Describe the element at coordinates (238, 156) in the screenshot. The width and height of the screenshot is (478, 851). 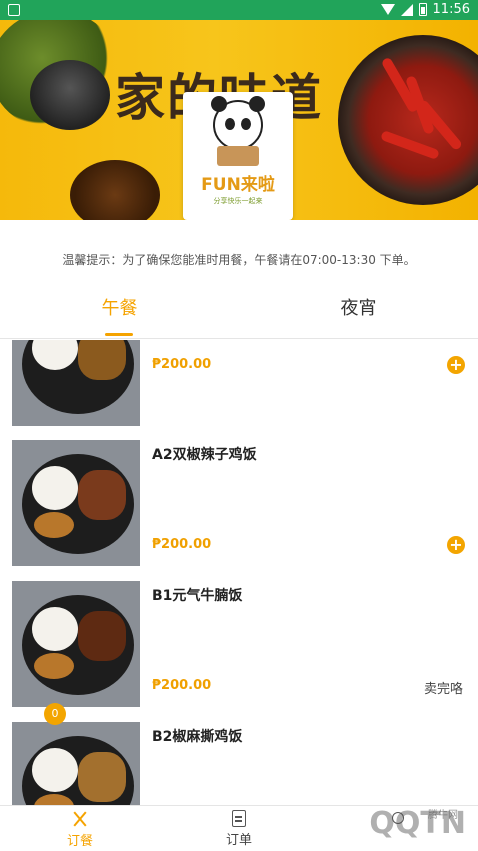
I see `brand-logo: FUN来啦 分享快乐一起来` at that location.